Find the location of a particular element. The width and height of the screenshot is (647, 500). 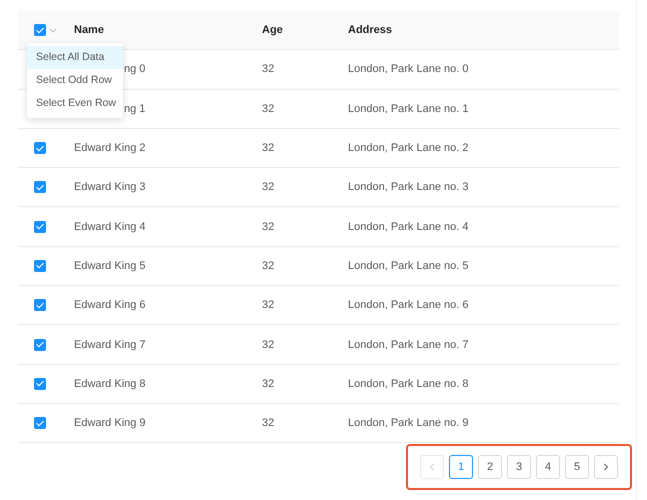

table-cell: London, Park Lane no. 1 is located at coordinates (408, 108).